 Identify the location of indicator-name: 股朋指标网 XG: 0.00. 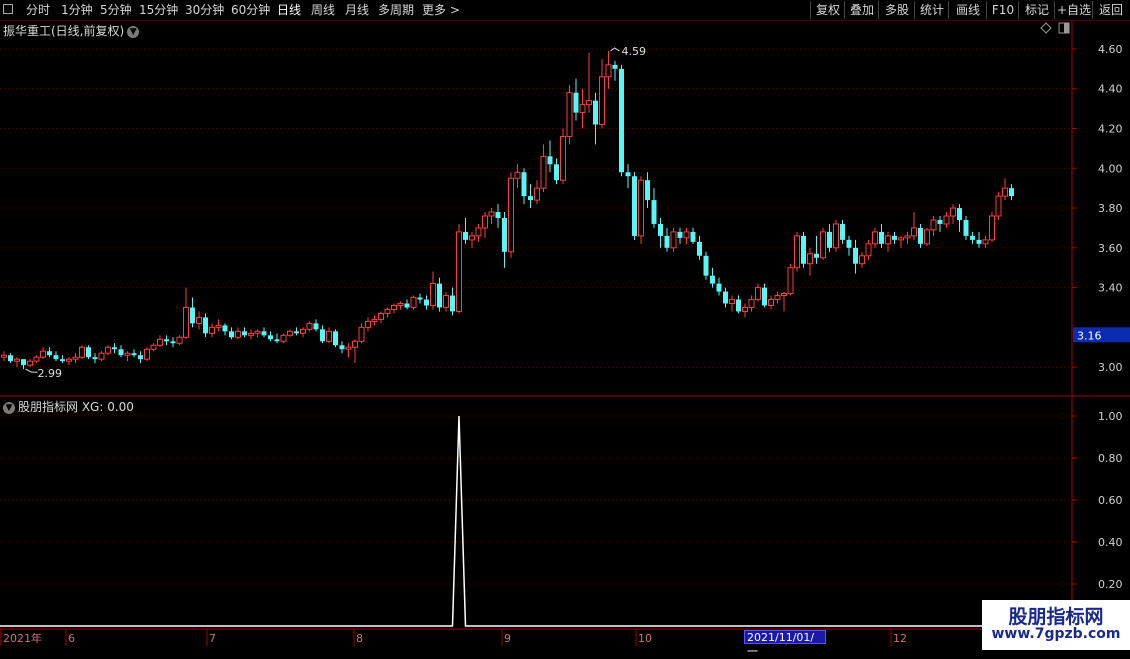
(76, 407).